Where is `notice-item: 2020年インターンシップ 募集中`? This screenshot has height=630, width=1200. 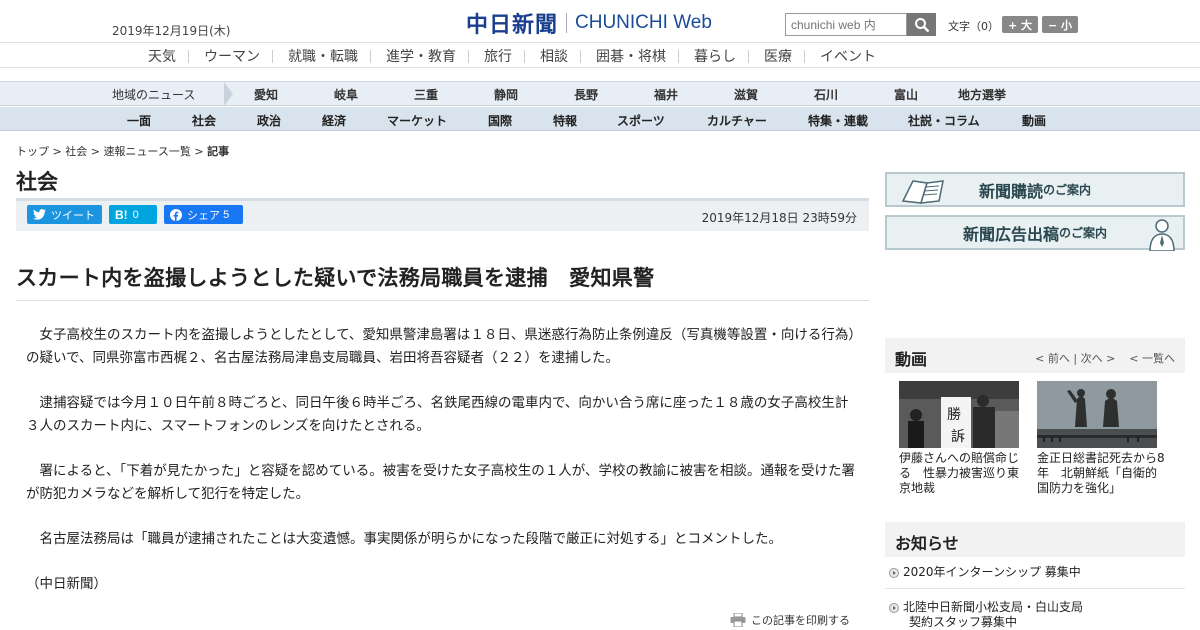
notice-item: 2020年インターンシップ 募集中 is located at coordinates (985, 572).